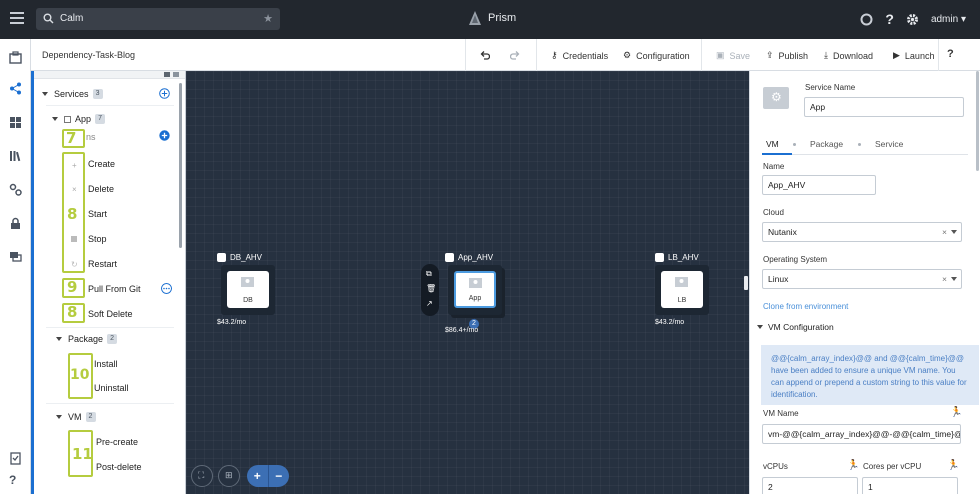 The height and width of the screenshot is (494, 980). Describe the element at coordinates (15, 57) in the screenshot. I see `apps-icon` at that location.